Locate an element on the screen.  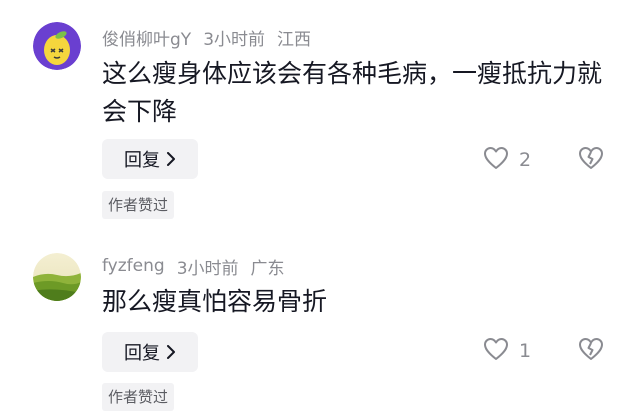
username: fyzfeng is located at coordinates (133, 266).